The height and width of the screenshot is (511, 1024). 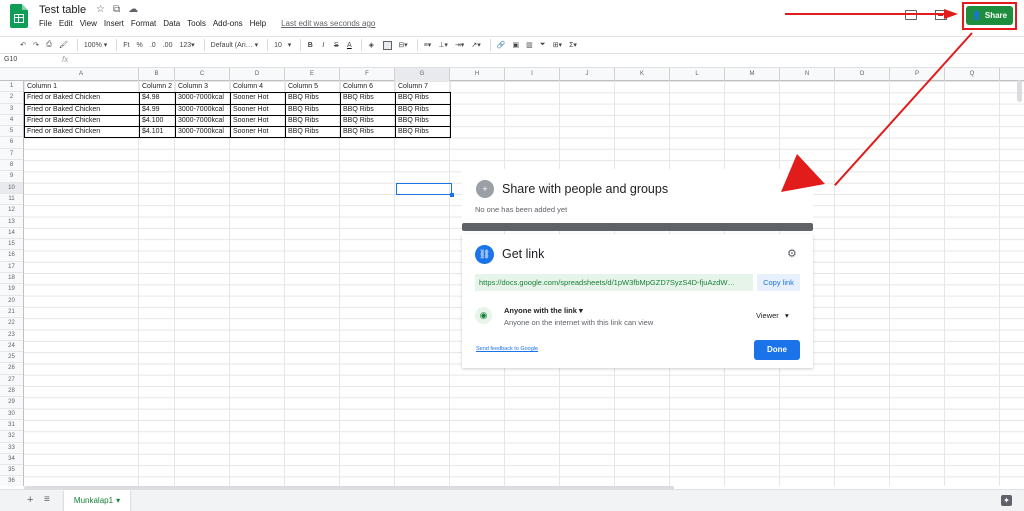 I want to click on done-button: Done, so click(x=777, y=350).